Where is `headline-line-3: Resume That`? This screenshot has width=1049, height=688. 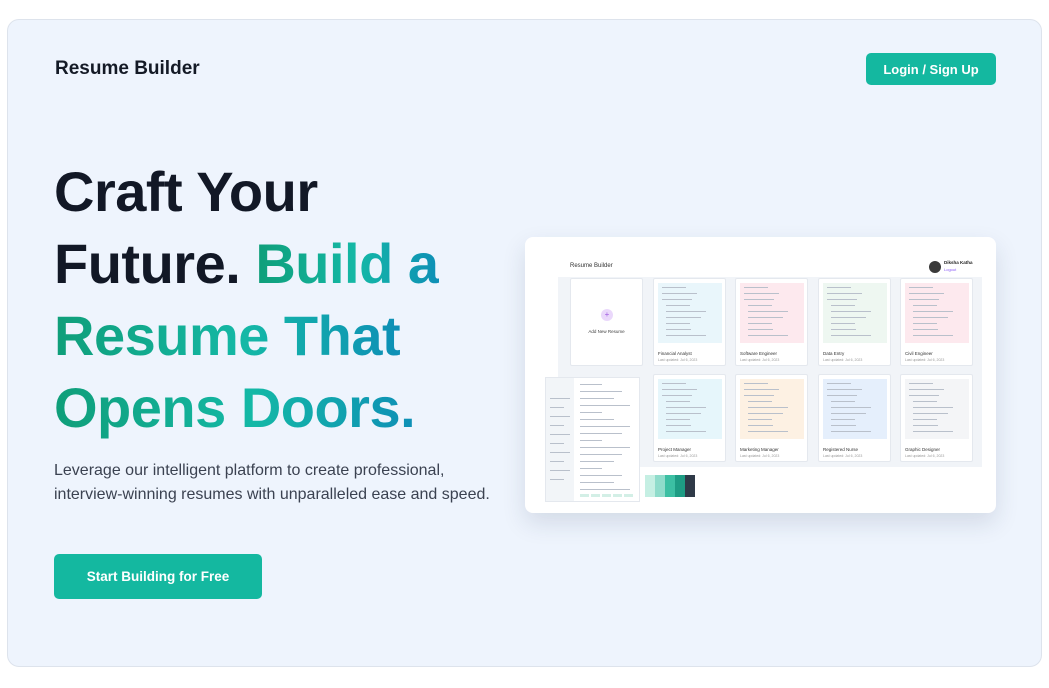
headline-line-3: Resume That is located at coordinates (227, 335).